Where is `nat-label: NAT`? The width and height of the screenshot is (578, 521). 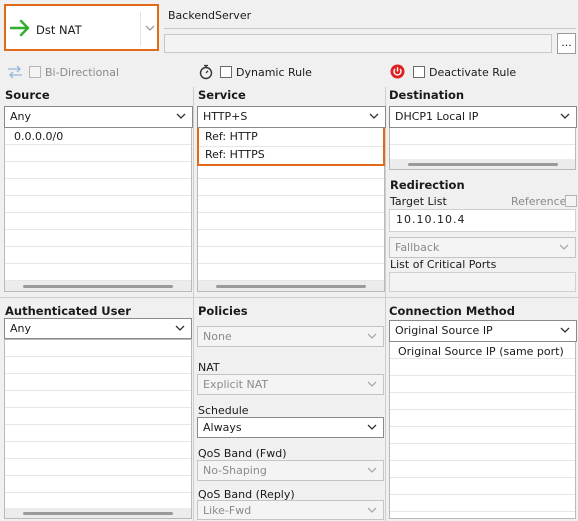
nat-label: NAT is located at coordinates (209, 367).